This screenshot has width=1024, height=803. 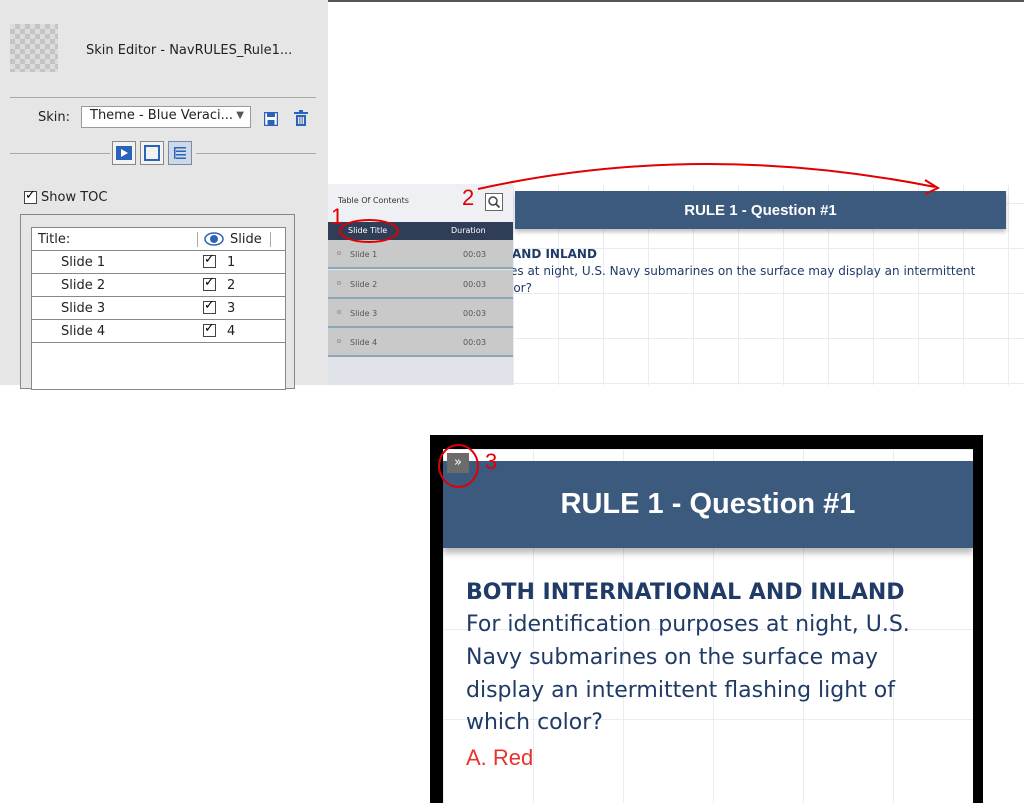 What do you see at coordinates (83, 331) in the screenshot?
I see `row-title: Slide 4` at bounding box center [83, 331].